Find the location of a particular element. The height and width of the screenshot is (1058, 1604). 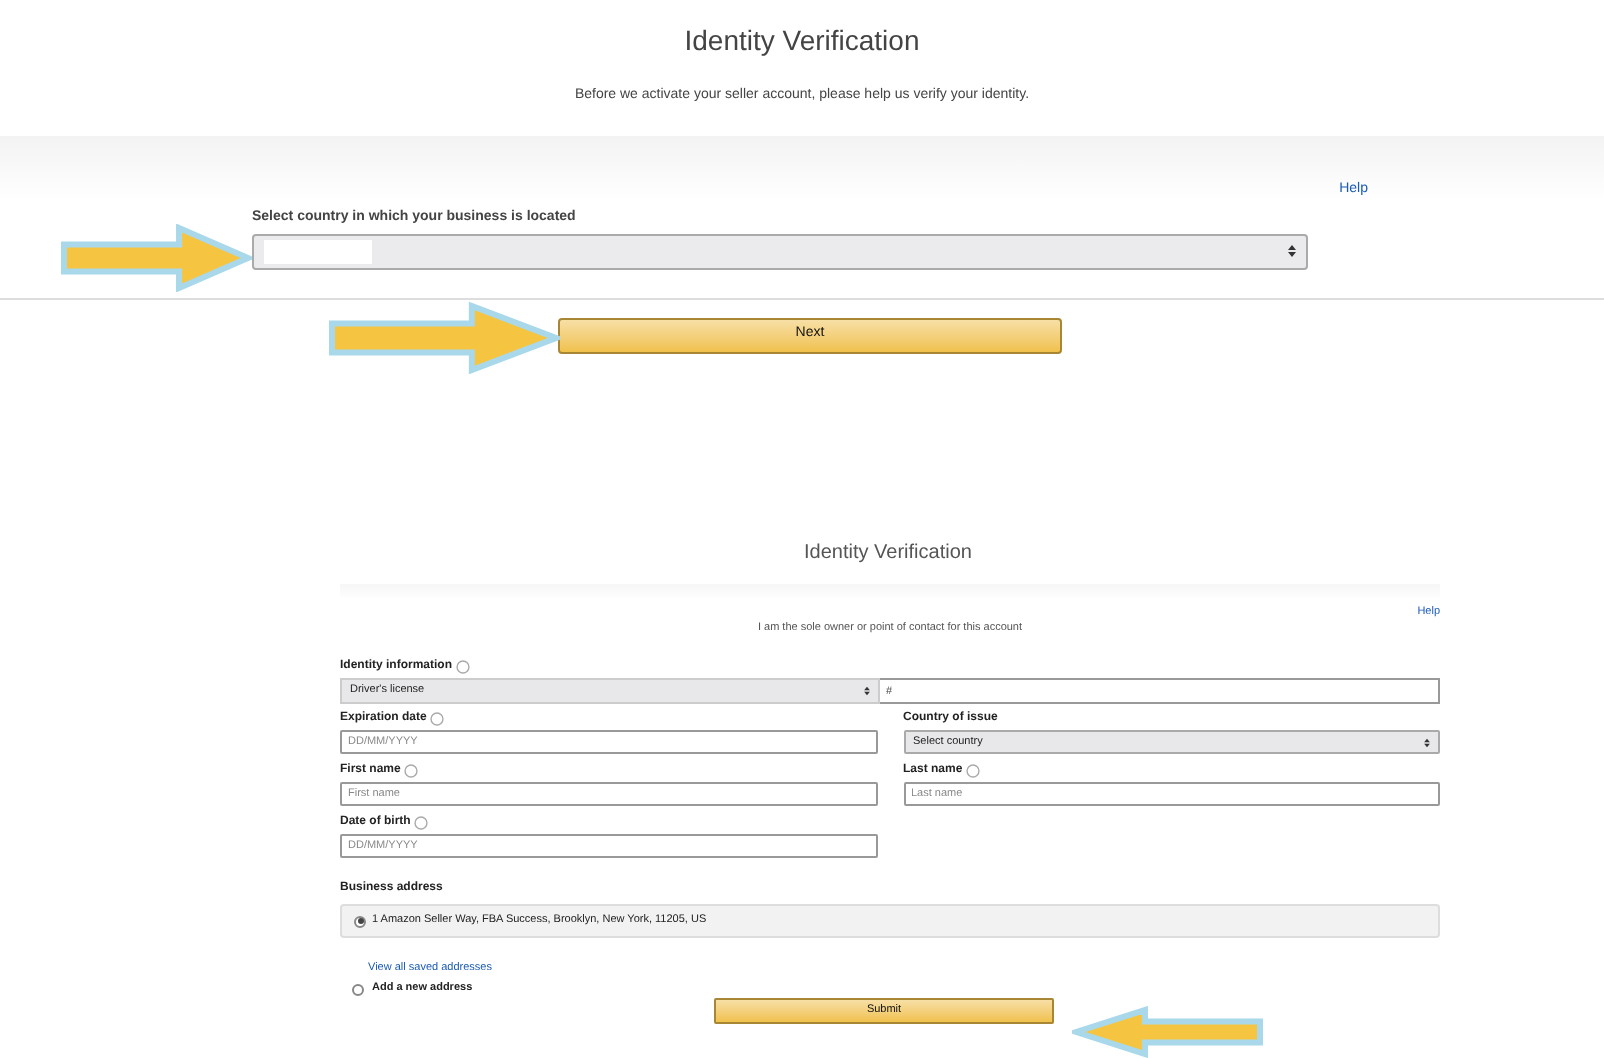

section-title: Identity Verification is located at coordinates (888, 553).